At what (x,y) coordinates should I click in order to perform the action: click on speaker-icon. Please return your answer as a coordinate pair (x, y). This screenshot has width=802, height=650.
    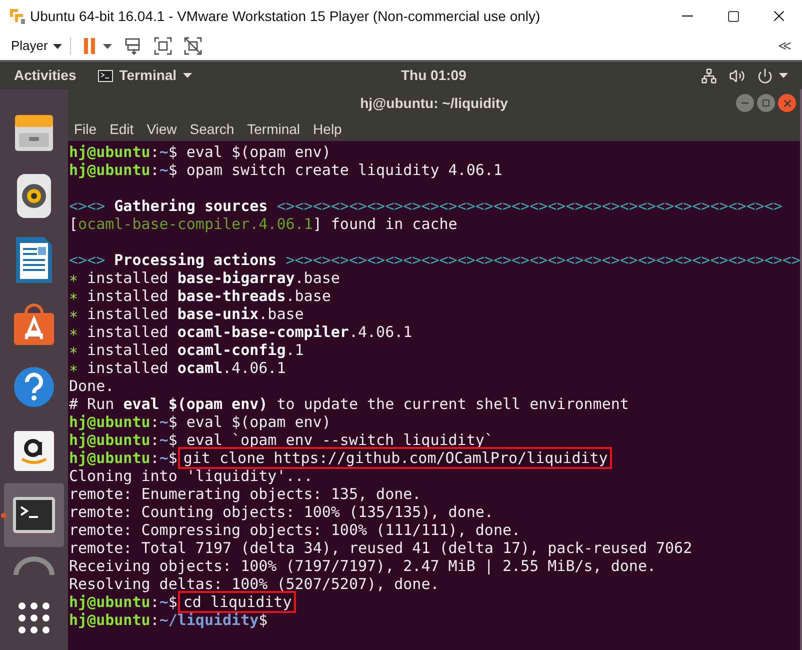
    Looking at the image, I should click on (34, 196).